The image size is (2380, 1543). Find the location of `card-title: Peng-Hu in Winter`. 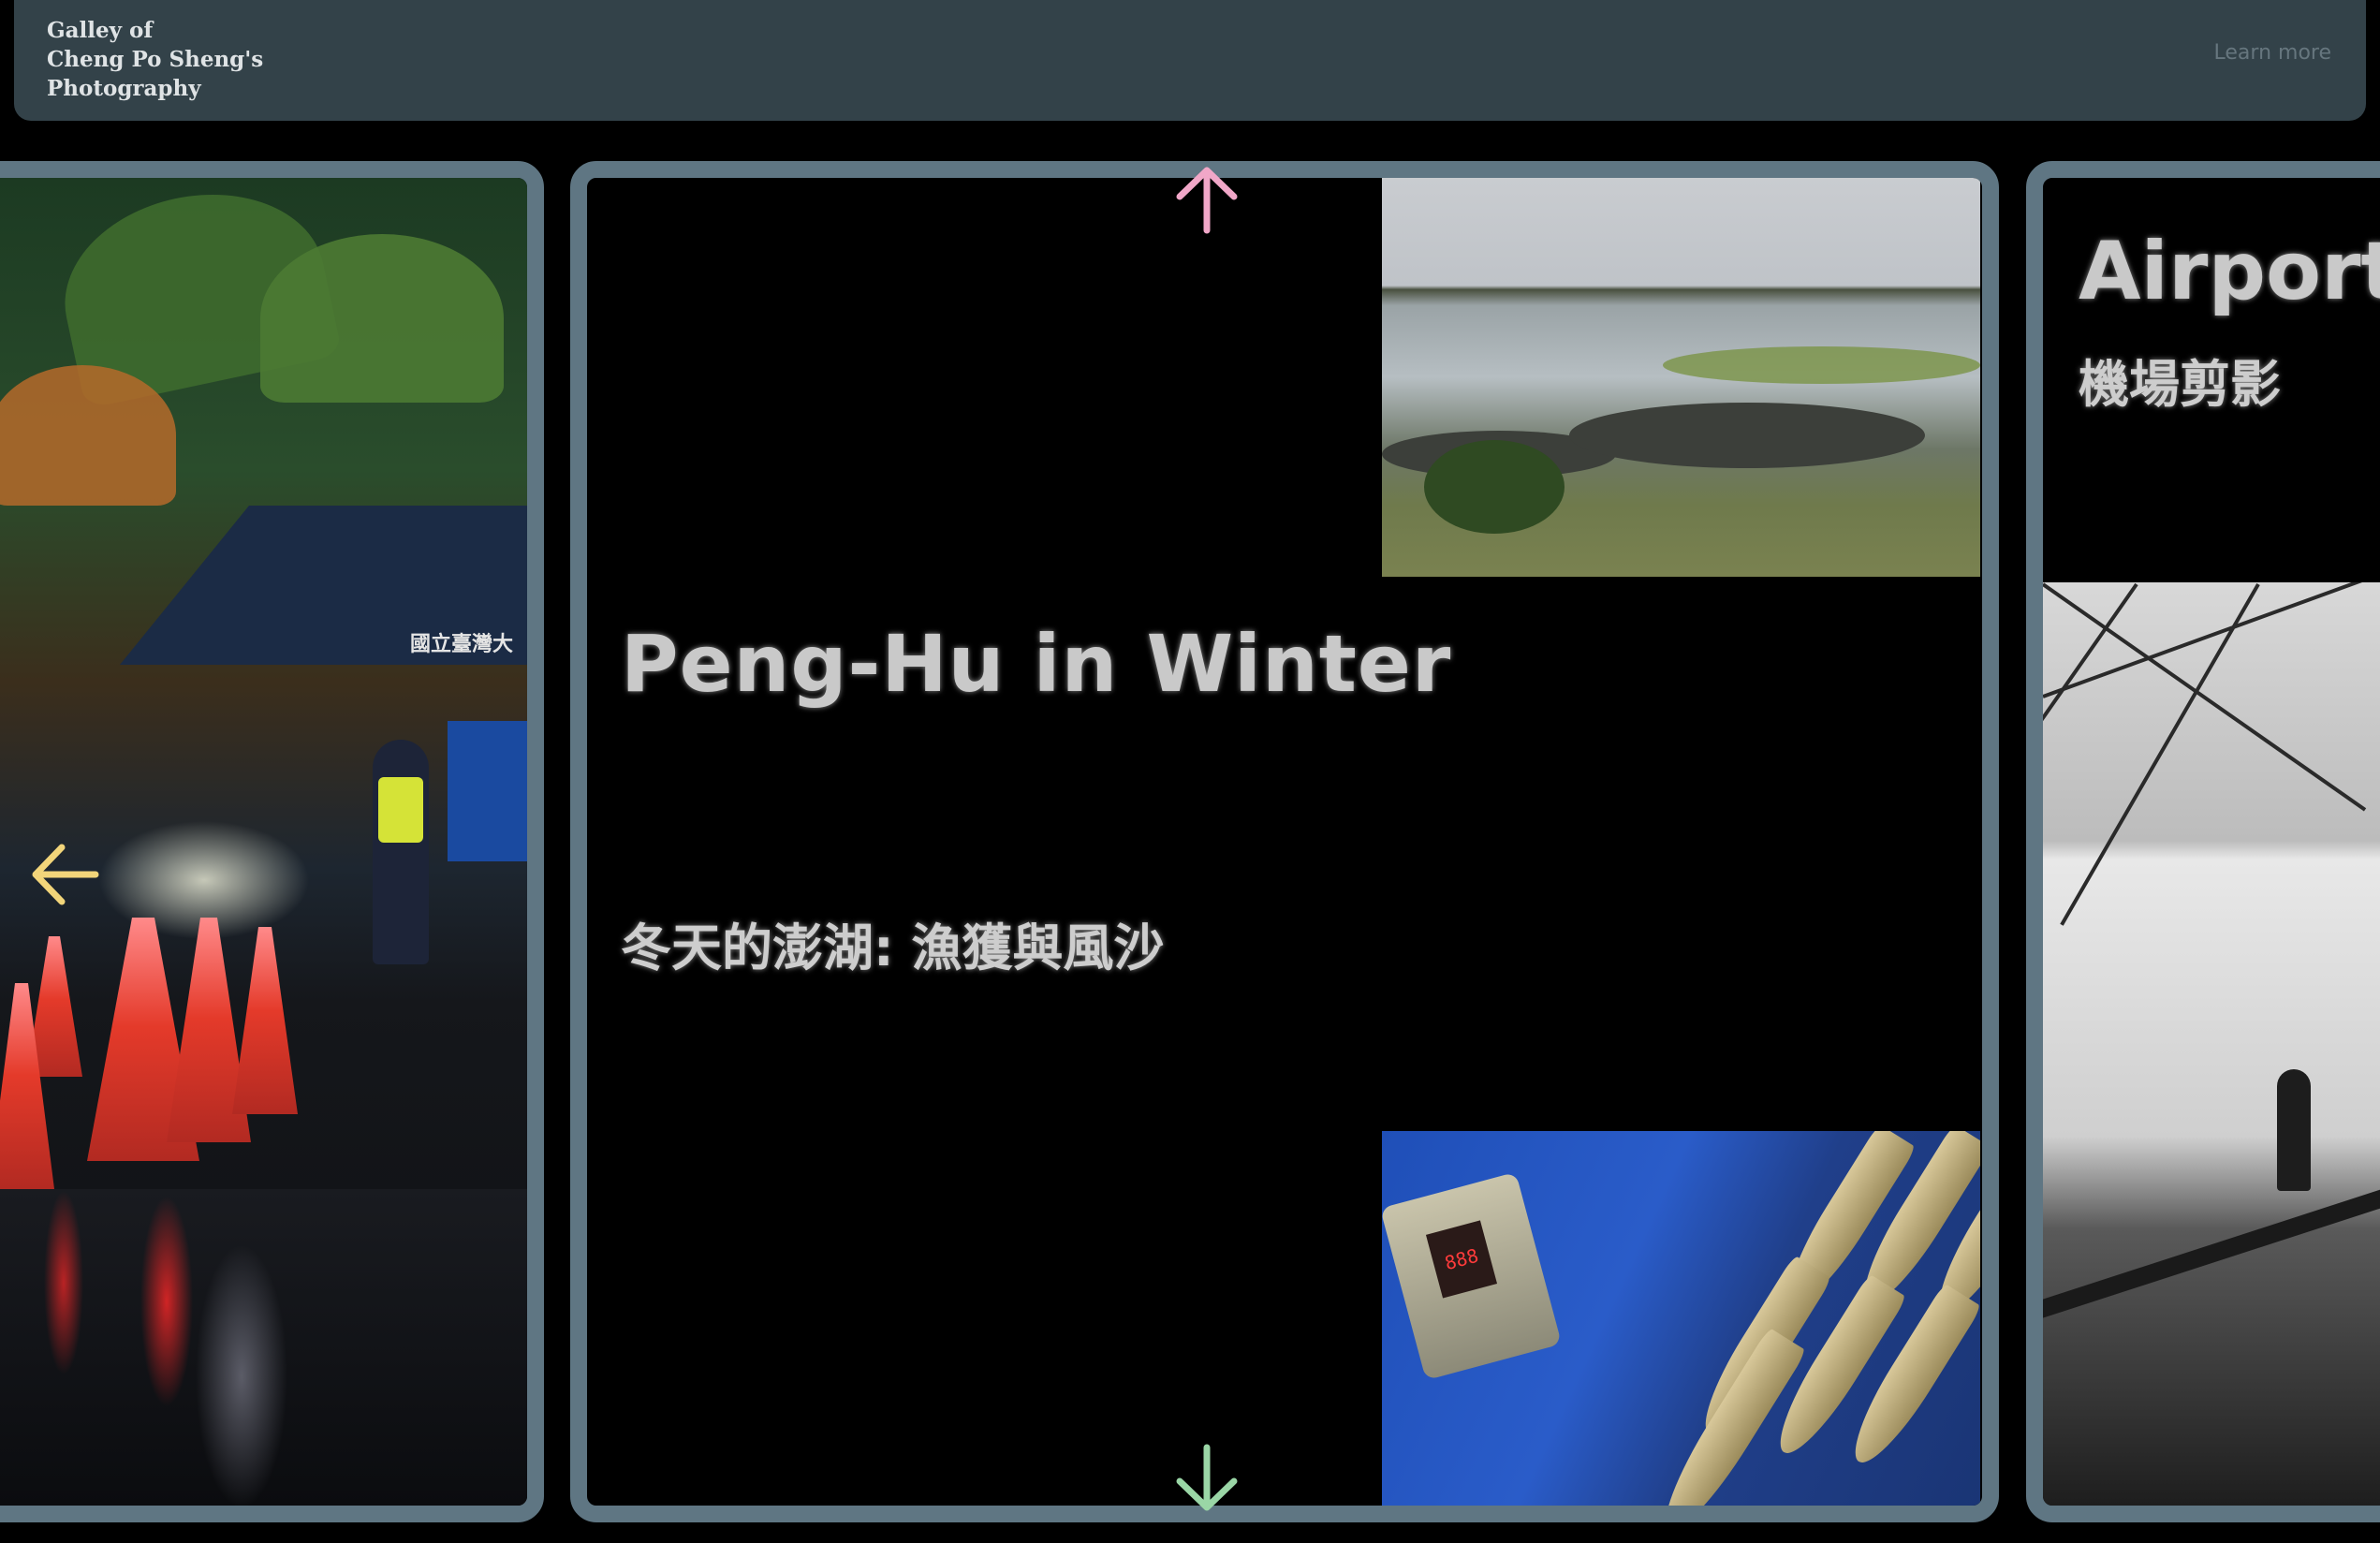

card-title: Peng-Hu in Winter is located at coordinates (1036, 664).